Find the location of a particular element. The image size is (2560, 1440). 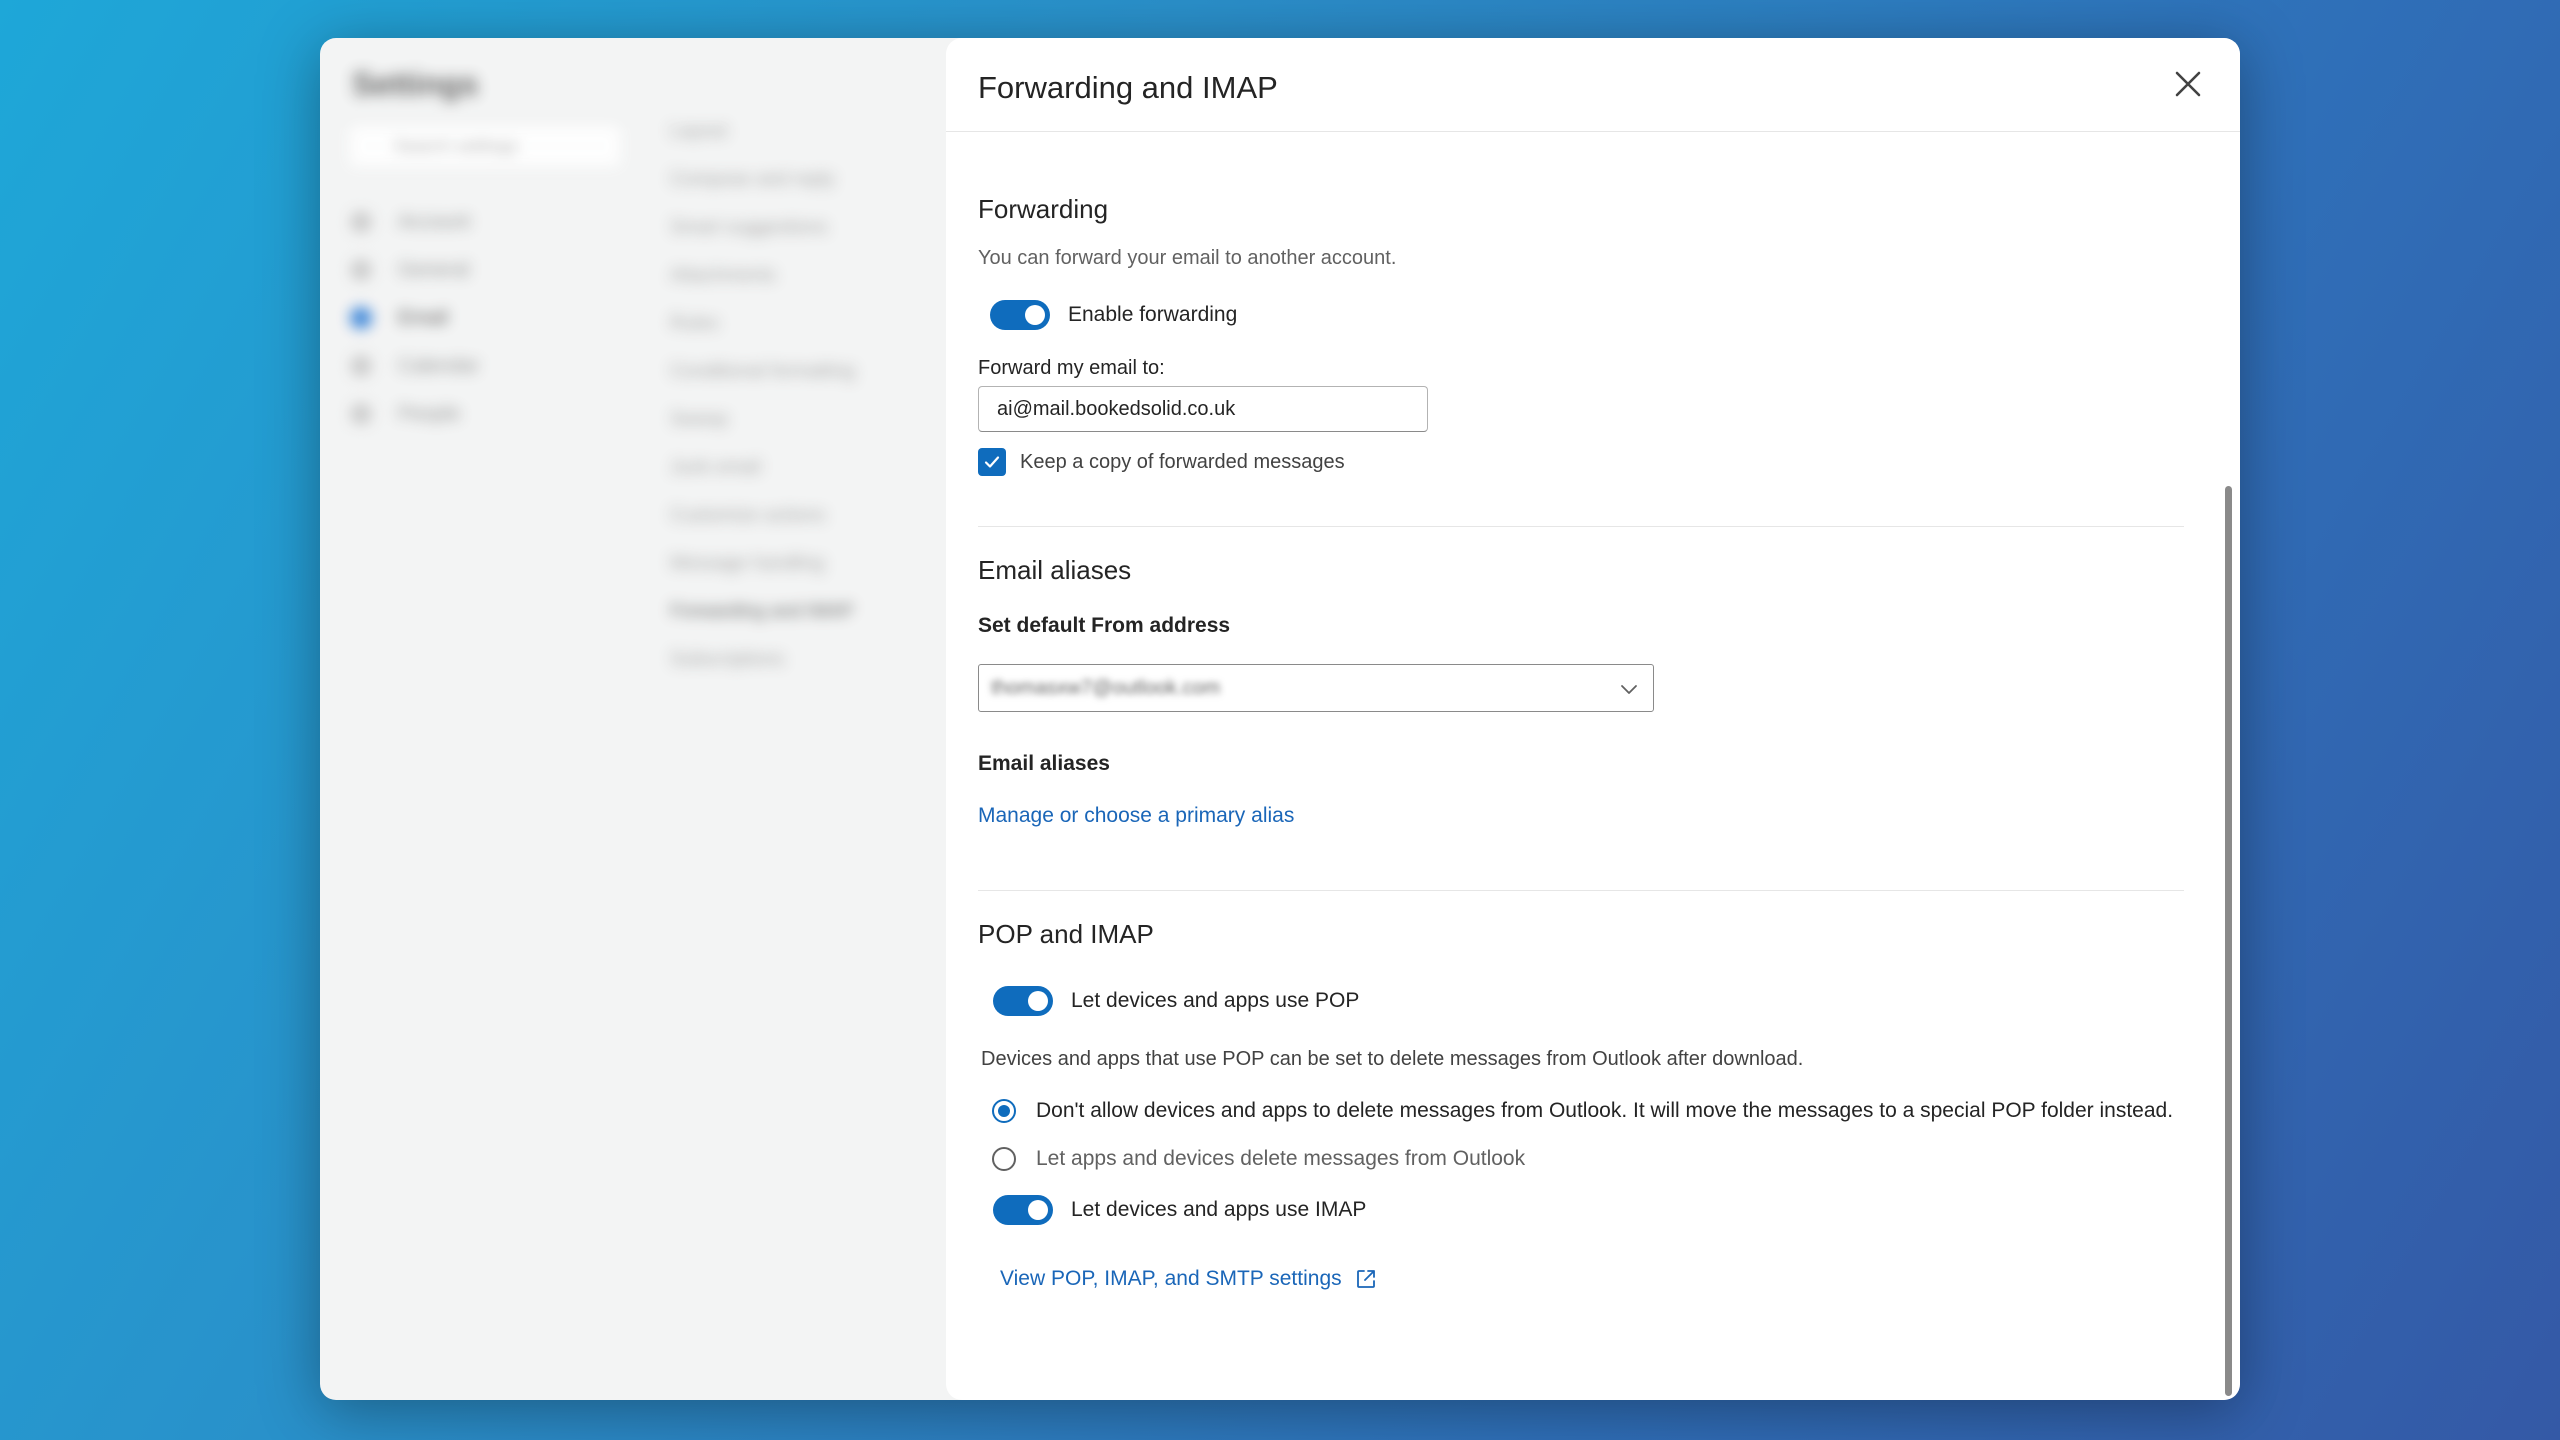

smtp-settings-row: View POP, IMAP, and SMTP settings is located at coordinates (1581, 1279).